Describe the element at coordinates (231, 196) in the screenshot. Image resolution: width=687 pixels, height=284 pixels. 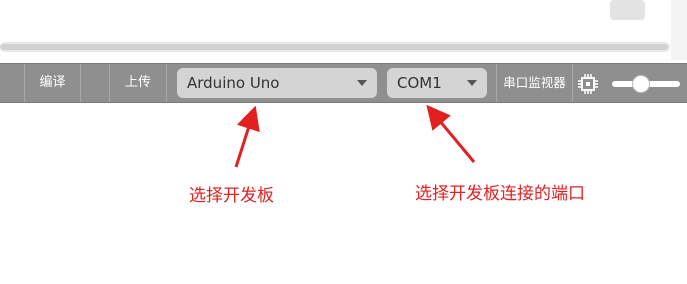
I see `board-annotation-text: 选择开发板` at that location.